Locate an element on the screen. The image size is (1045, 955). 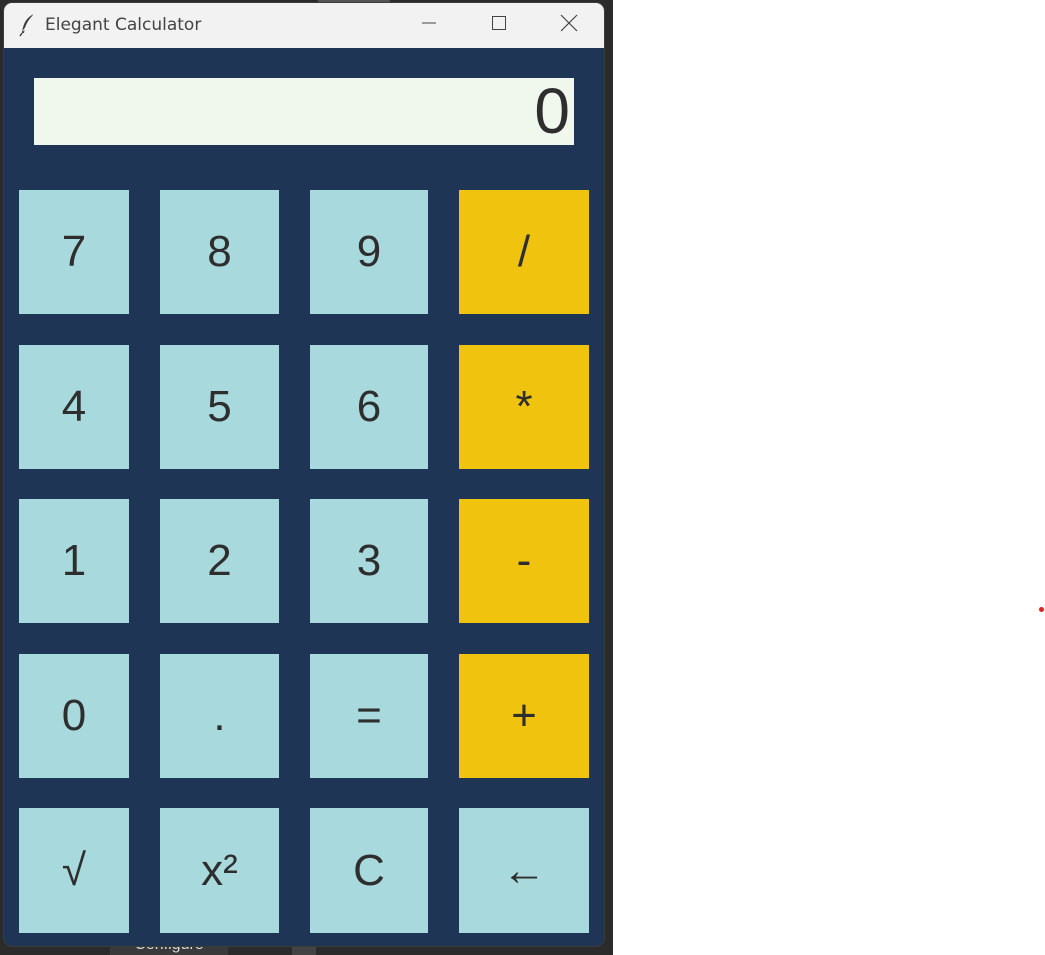
minimize-button is located at coordinates (429, 25).